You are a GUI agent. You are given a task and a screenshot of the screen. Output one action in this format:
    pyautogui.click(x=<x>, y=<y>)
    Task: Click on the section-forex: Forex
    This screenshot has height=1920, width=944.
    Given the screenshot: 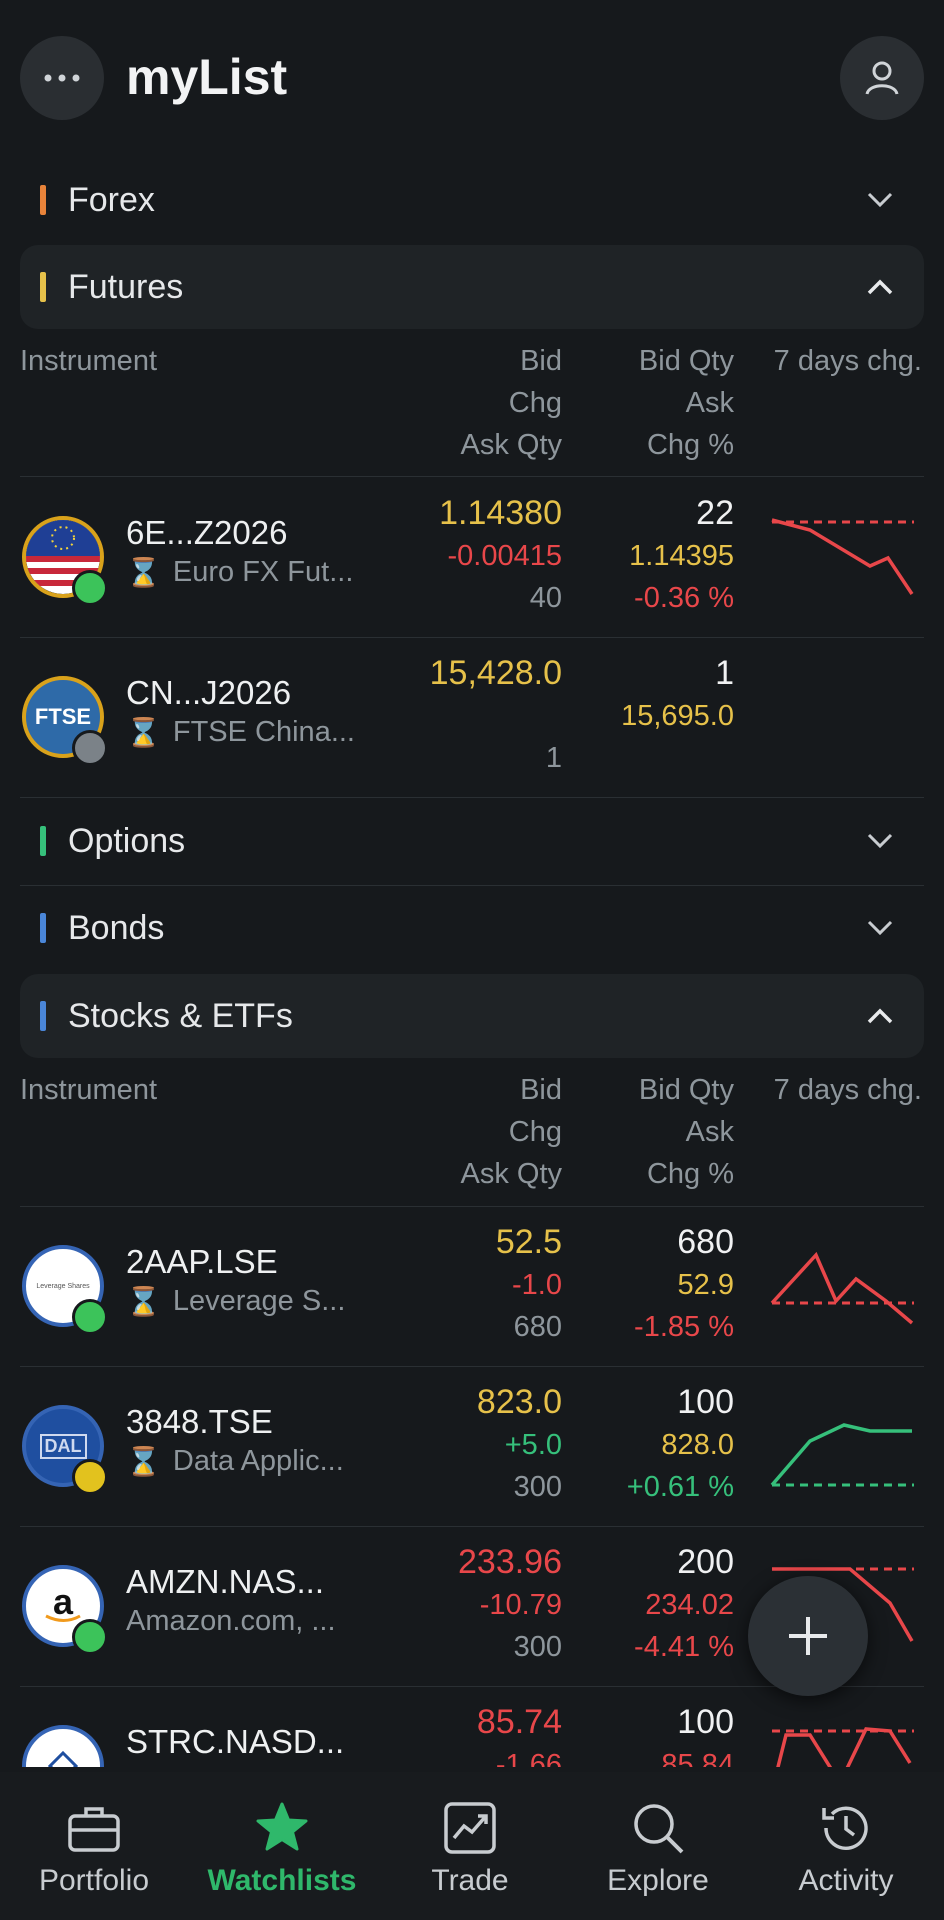 What is the action you would take?
    pyautogui.click(x=472, y=200)
    